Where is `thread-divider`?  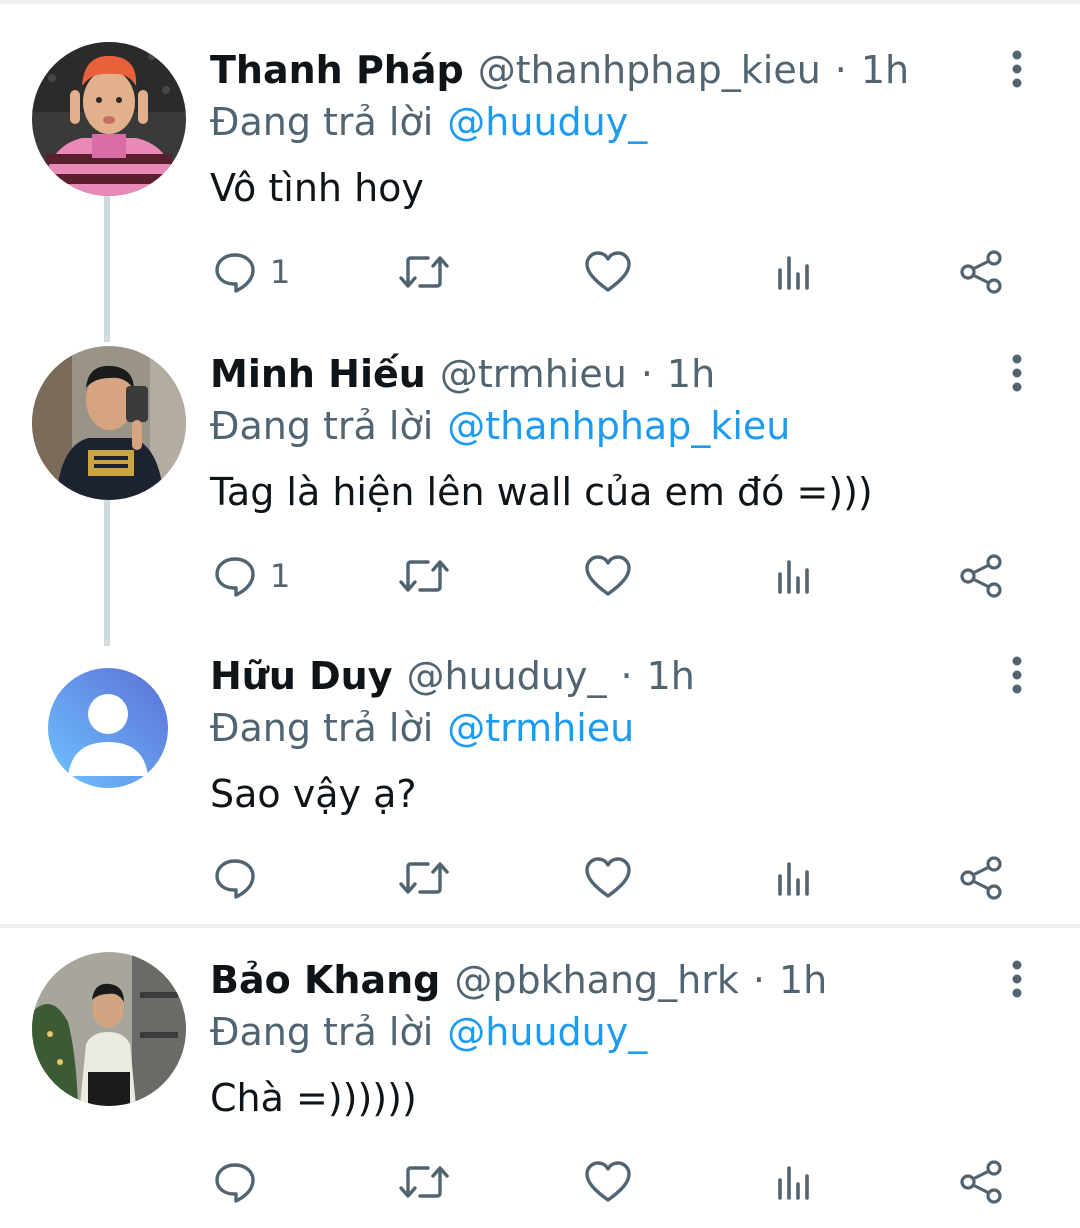 thread-divider is located at coordinates (540, 926).